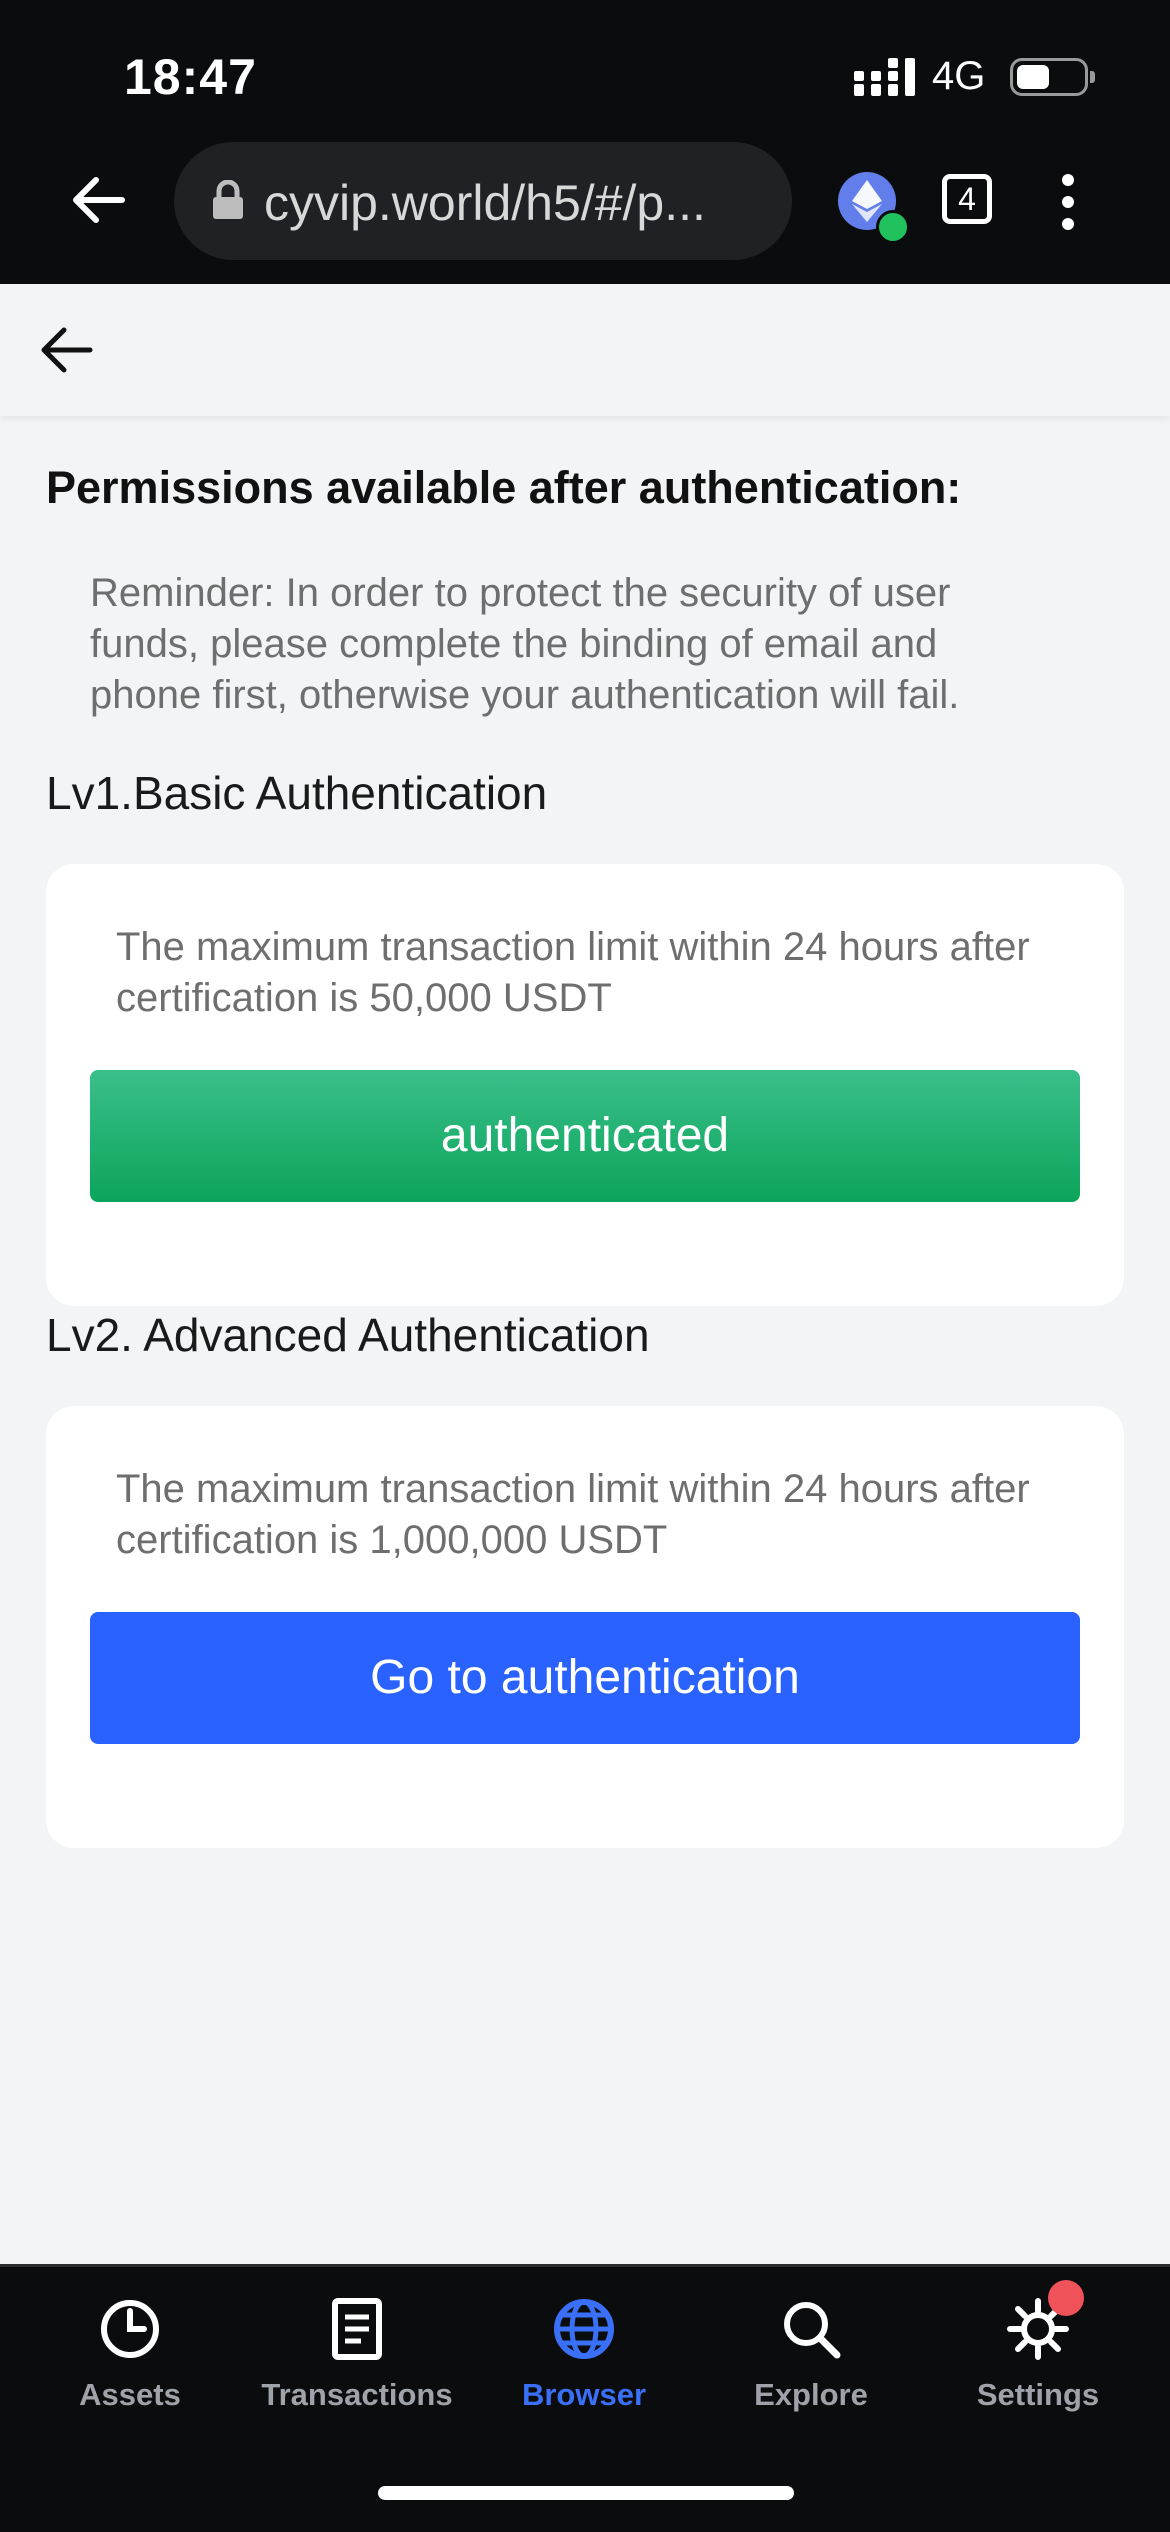 This screenshot has width=1170, height=2532. What do you see at coordinates (98, 200) in the screenshot?
I see `browser-back-icon` at bounding box center [98, 200].